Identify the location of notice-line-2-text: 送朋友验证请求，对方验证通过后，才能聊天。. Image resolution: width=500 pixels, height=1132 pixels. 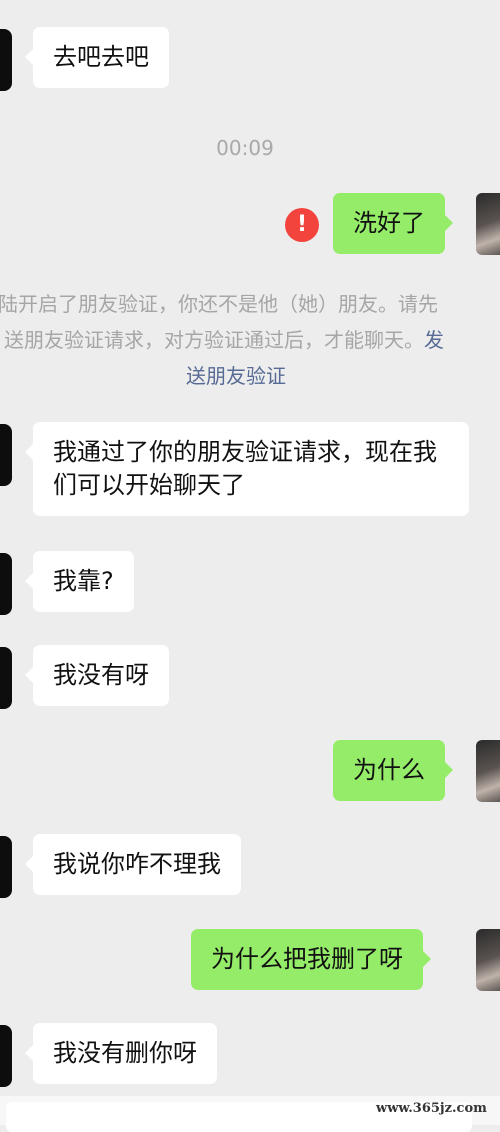
(214, 340).